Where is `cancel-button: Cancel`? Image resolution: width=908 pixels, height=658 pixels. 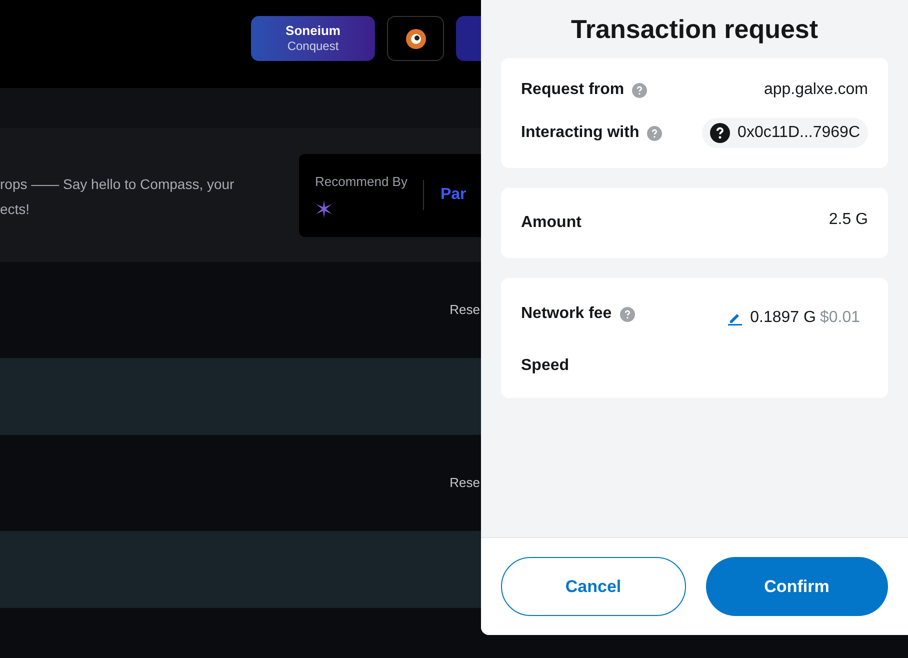
cancel-button: Cancel is located at coordinates (593, 586).